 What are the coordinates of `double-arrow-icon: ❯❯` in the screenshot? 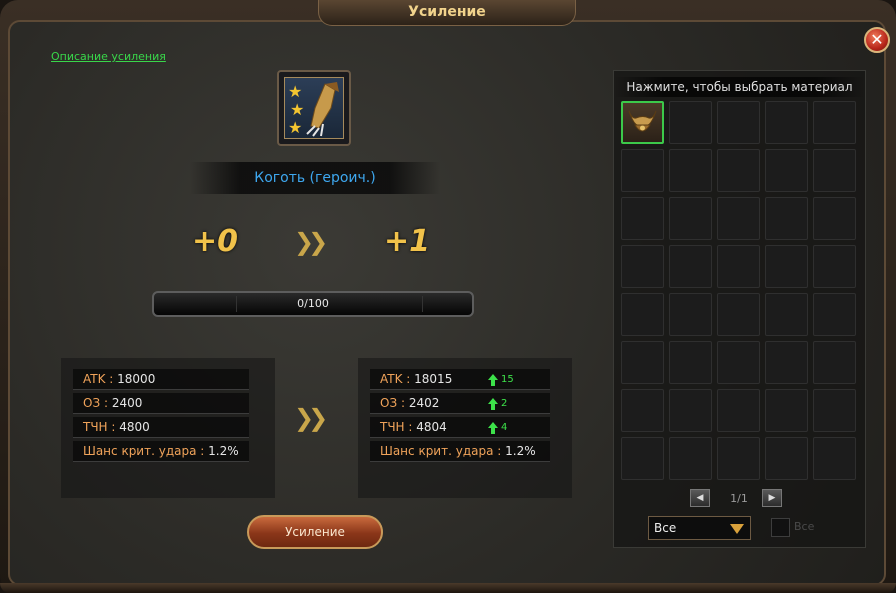 It's located at (311, 242).